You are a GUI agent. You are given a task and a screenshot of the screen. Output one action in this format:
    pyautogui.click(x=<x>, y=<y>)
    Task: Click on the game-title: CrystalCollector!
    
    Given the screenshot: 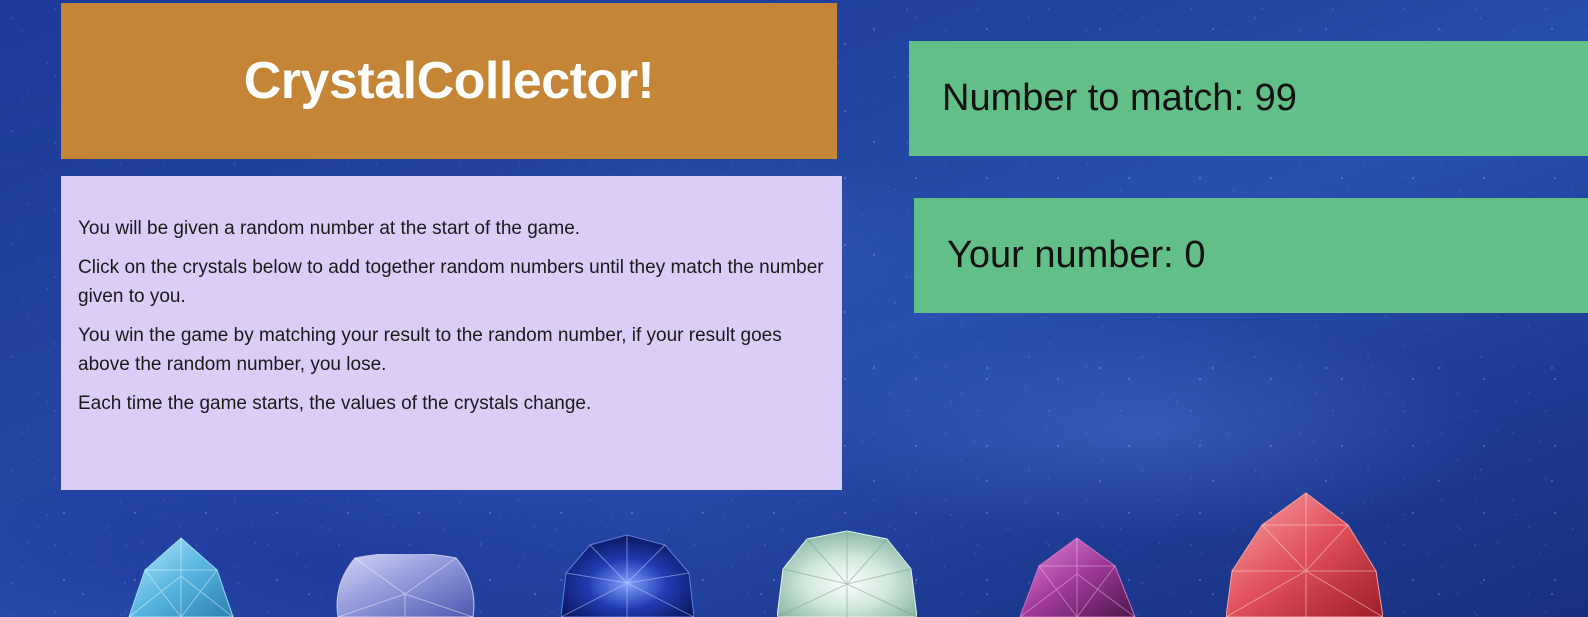 What is the action you would take?
    pyautogui.click(x=449, y=81)
    